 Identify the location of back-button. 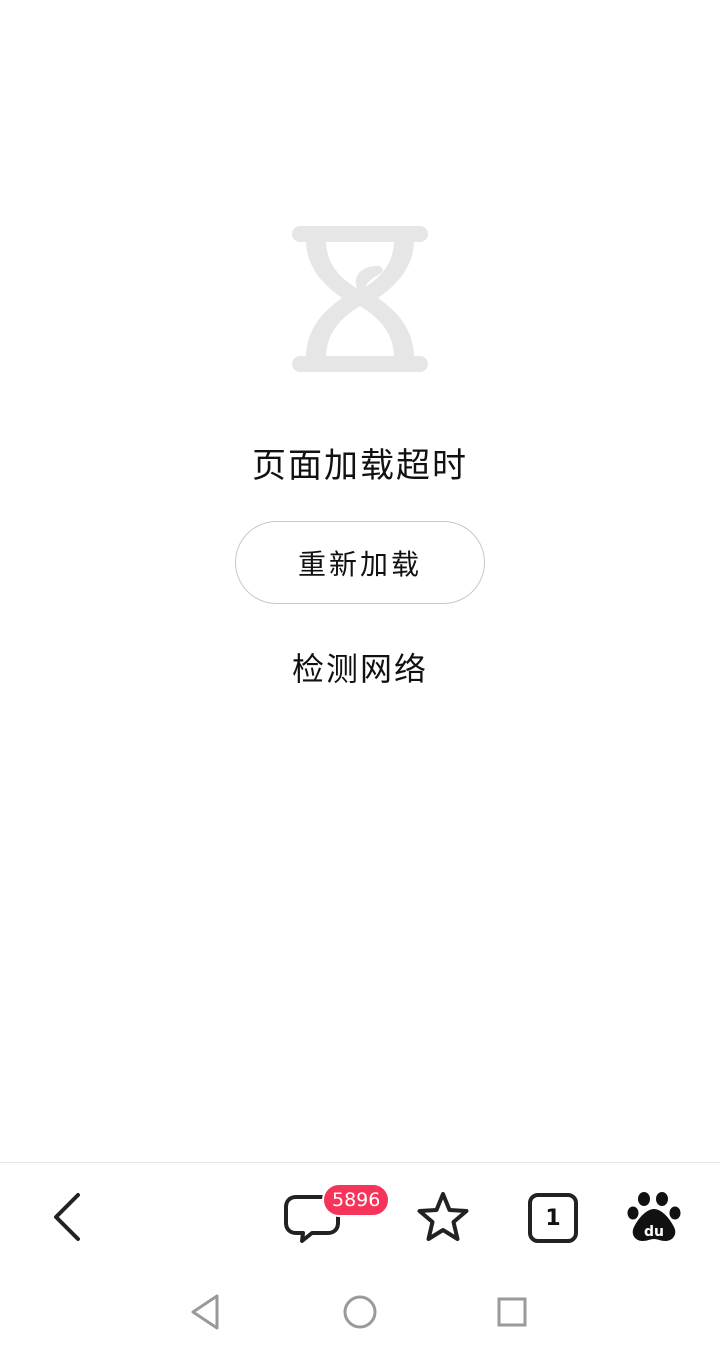
(68, 1217).